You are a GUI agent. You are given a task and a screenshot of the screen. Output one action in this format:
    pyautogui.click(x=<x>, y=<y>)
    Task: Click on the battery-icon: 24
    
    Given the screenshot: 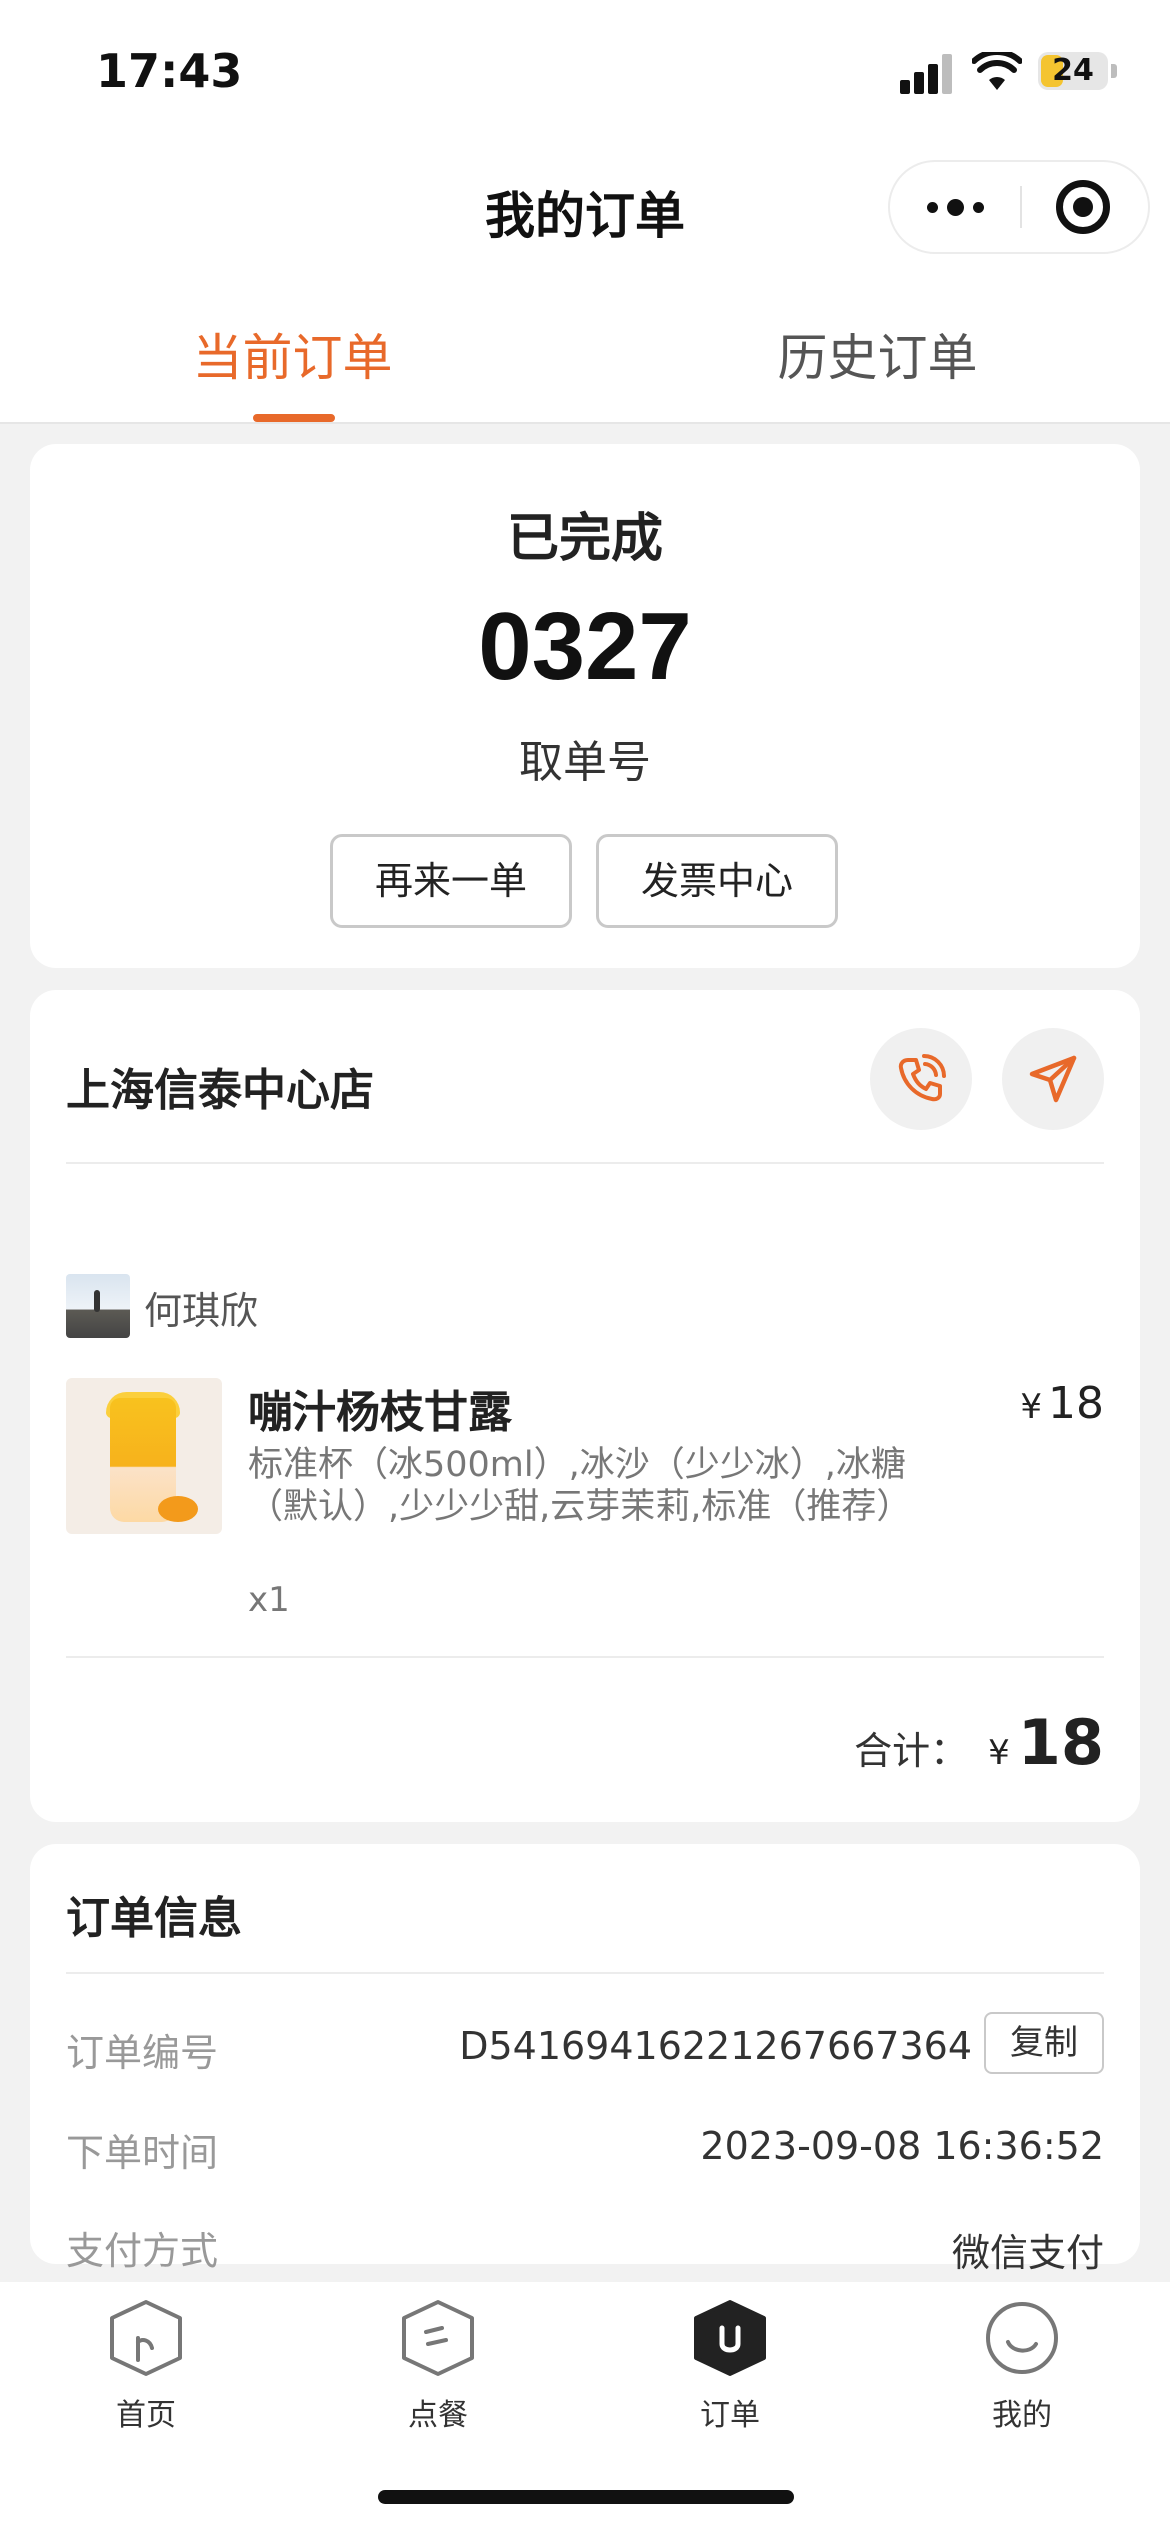 What is the action you would take?
    pyautogui.click(x=1073, y=71)
    